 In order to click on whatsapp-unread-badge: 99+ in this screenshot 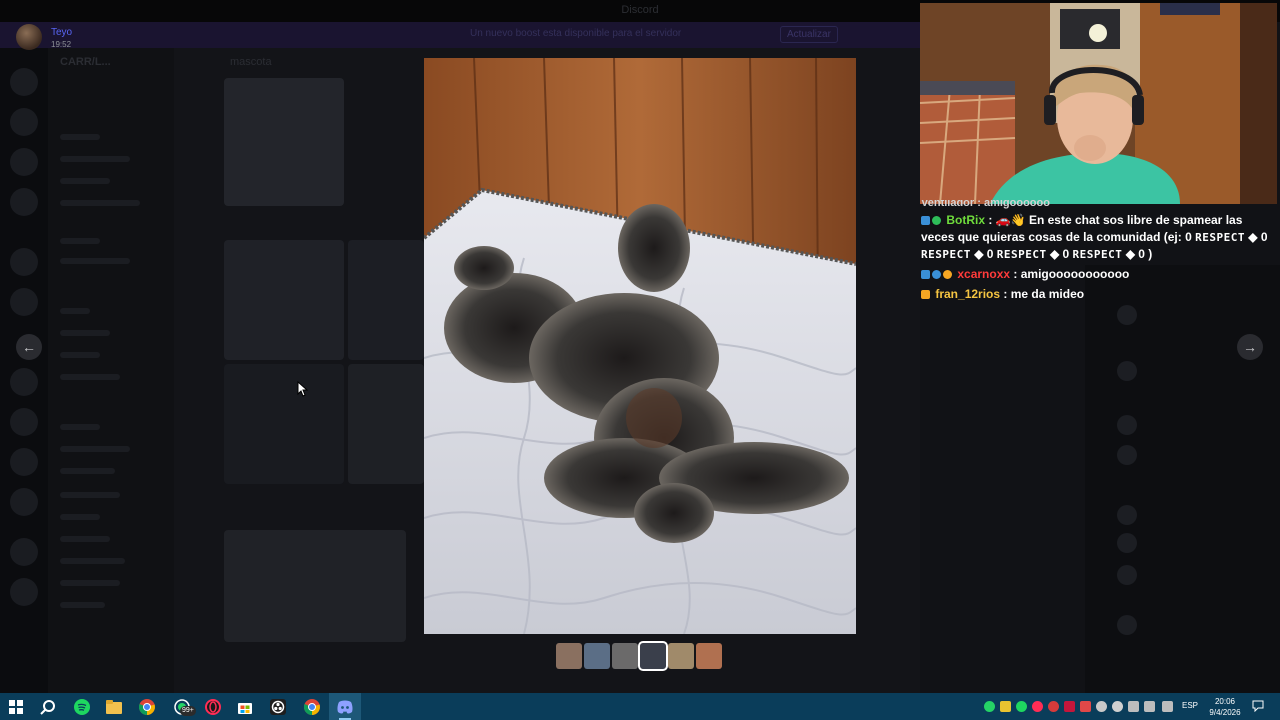, I will do `click(188, 711)`.